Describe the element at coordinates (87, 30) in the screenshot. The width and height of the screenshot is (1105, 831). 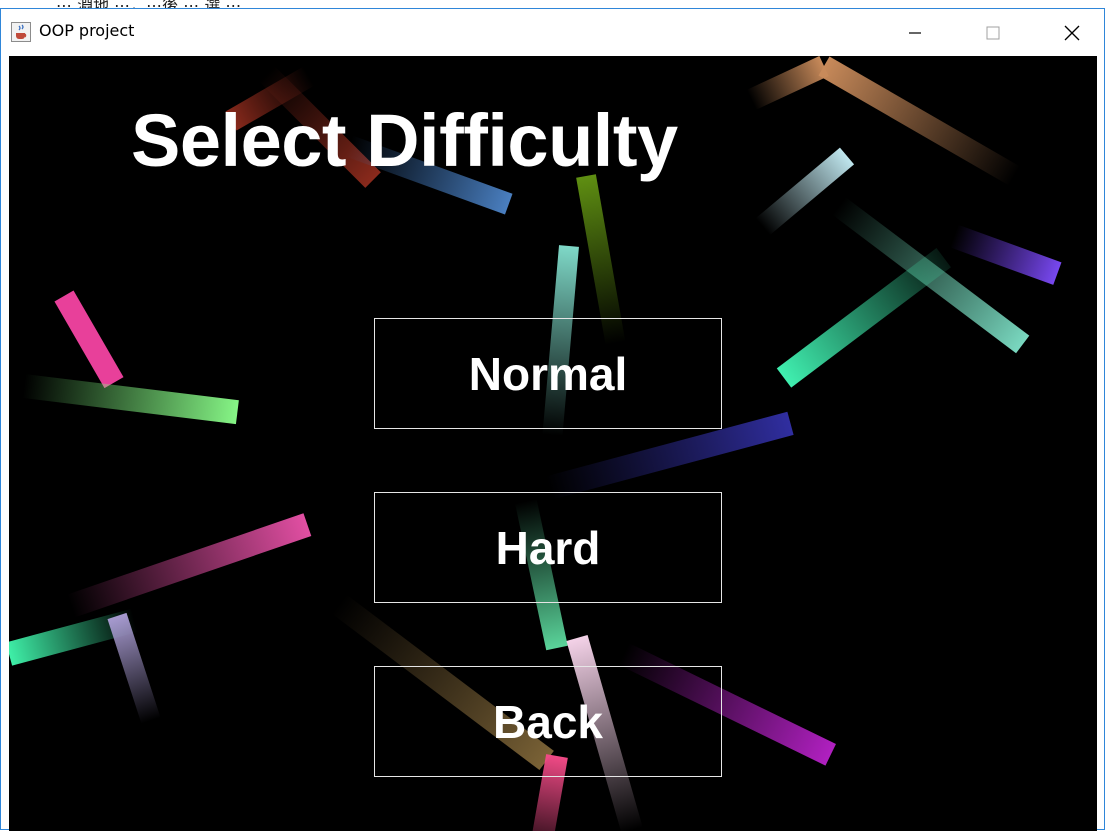
I see `window-title: OOP project` at that location.